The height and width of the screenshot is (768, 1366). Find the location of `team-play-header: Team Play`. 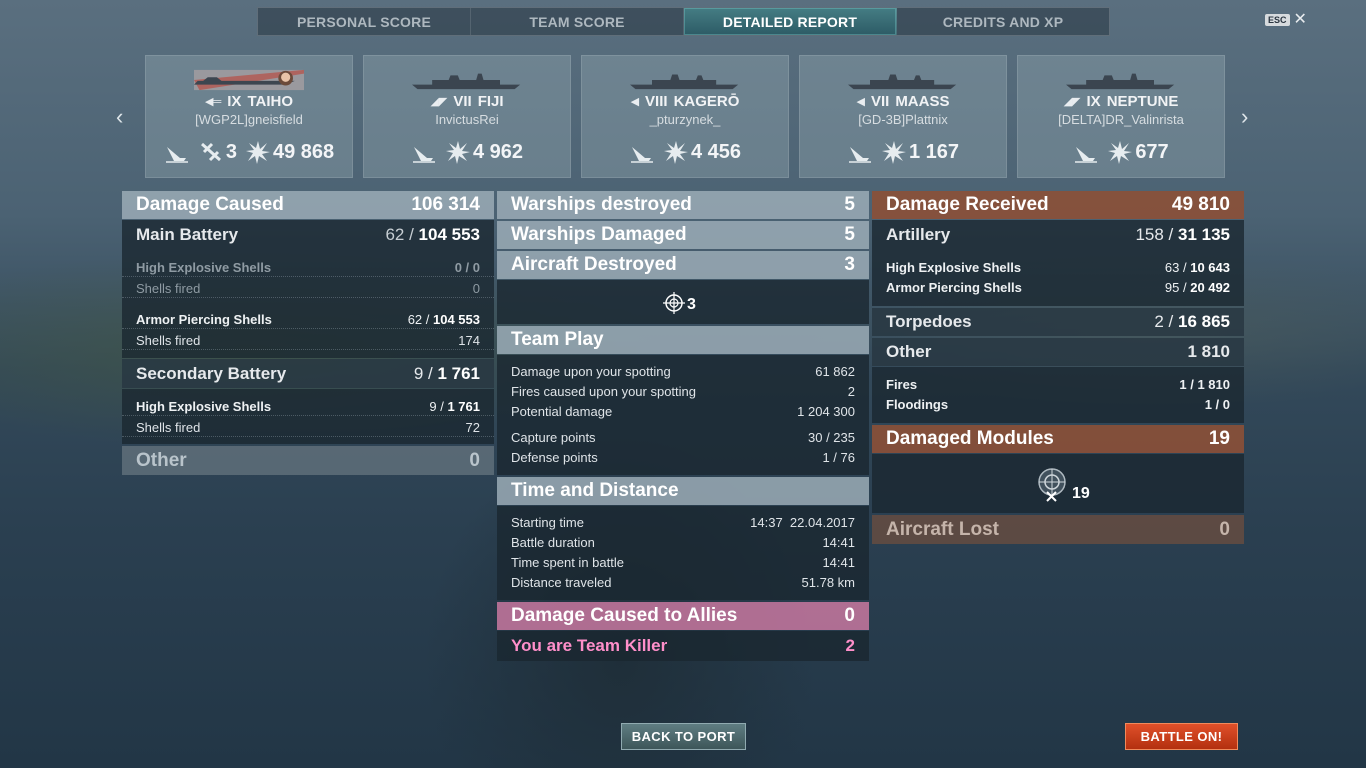

team-play-header: Team Play is located at coordinates (683, 340).